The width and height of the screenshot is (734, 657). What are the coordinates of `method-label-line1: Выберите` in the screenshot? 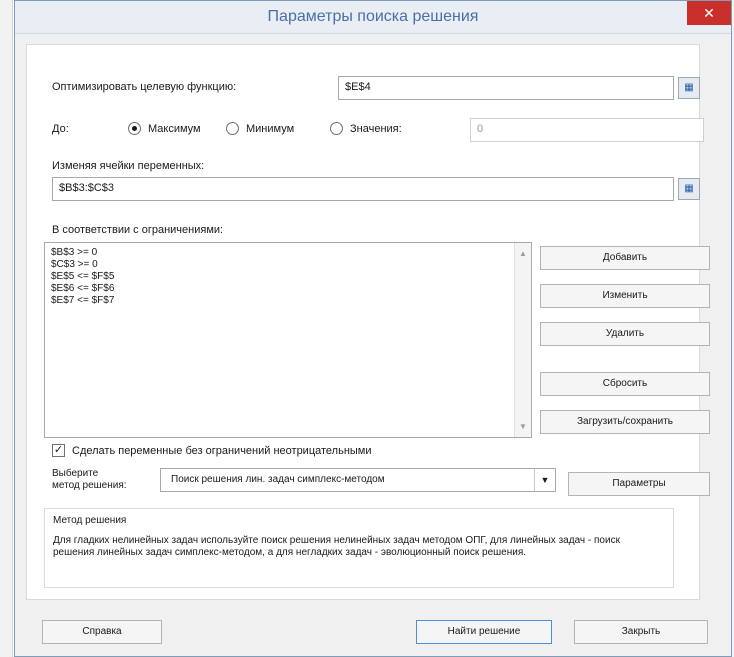 It's located at (75, 473).